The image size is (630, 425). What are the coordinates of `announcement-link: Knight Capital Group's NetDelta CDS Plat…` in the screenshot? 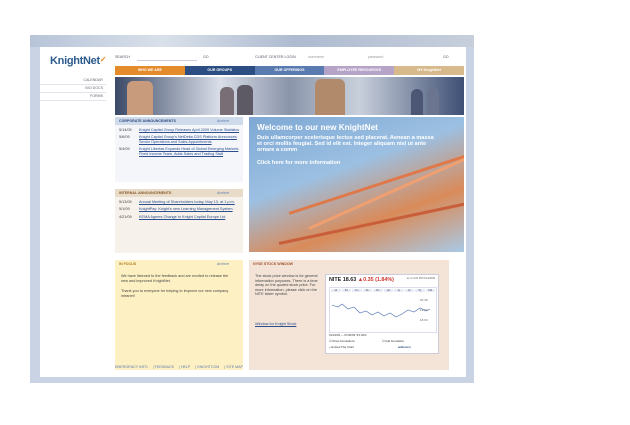 It's located at (191, 139).